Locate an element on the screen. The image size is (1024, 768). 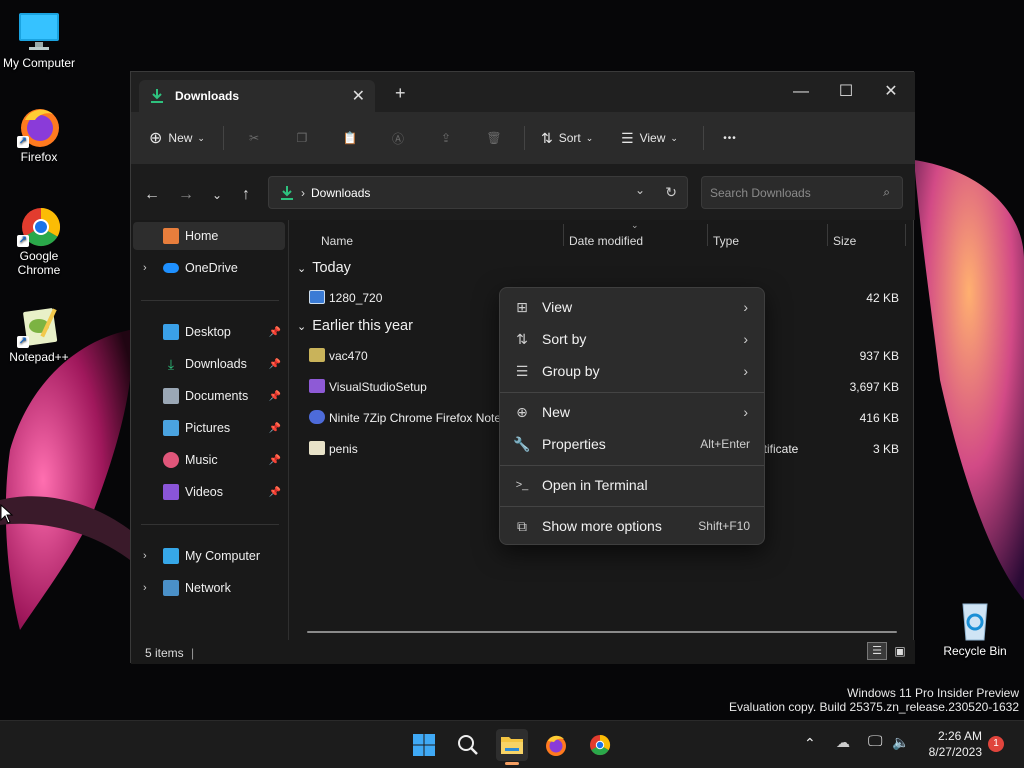
group-header-earlier-this-year: ⌄ Earlier this year is located at coordinates (355, 326).